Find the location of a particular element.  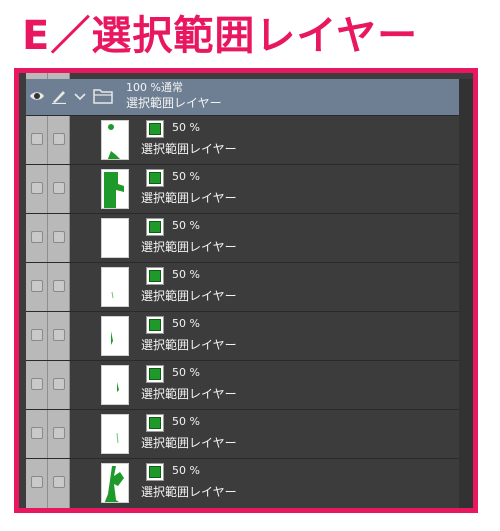

folder-layer-row: 100 %通常 選択範囲レイヤー is located at coordinates (242, 97).